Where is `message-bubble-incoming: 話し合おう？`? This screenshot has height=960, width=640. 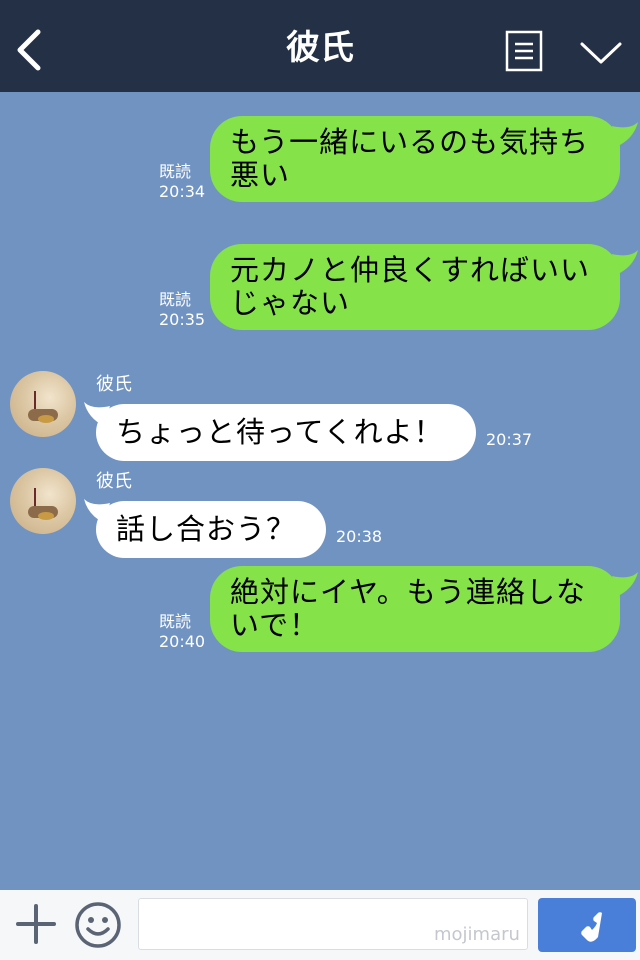 message-bubble-incoming: 話し合おう？ is located at coordinates (211, 529).